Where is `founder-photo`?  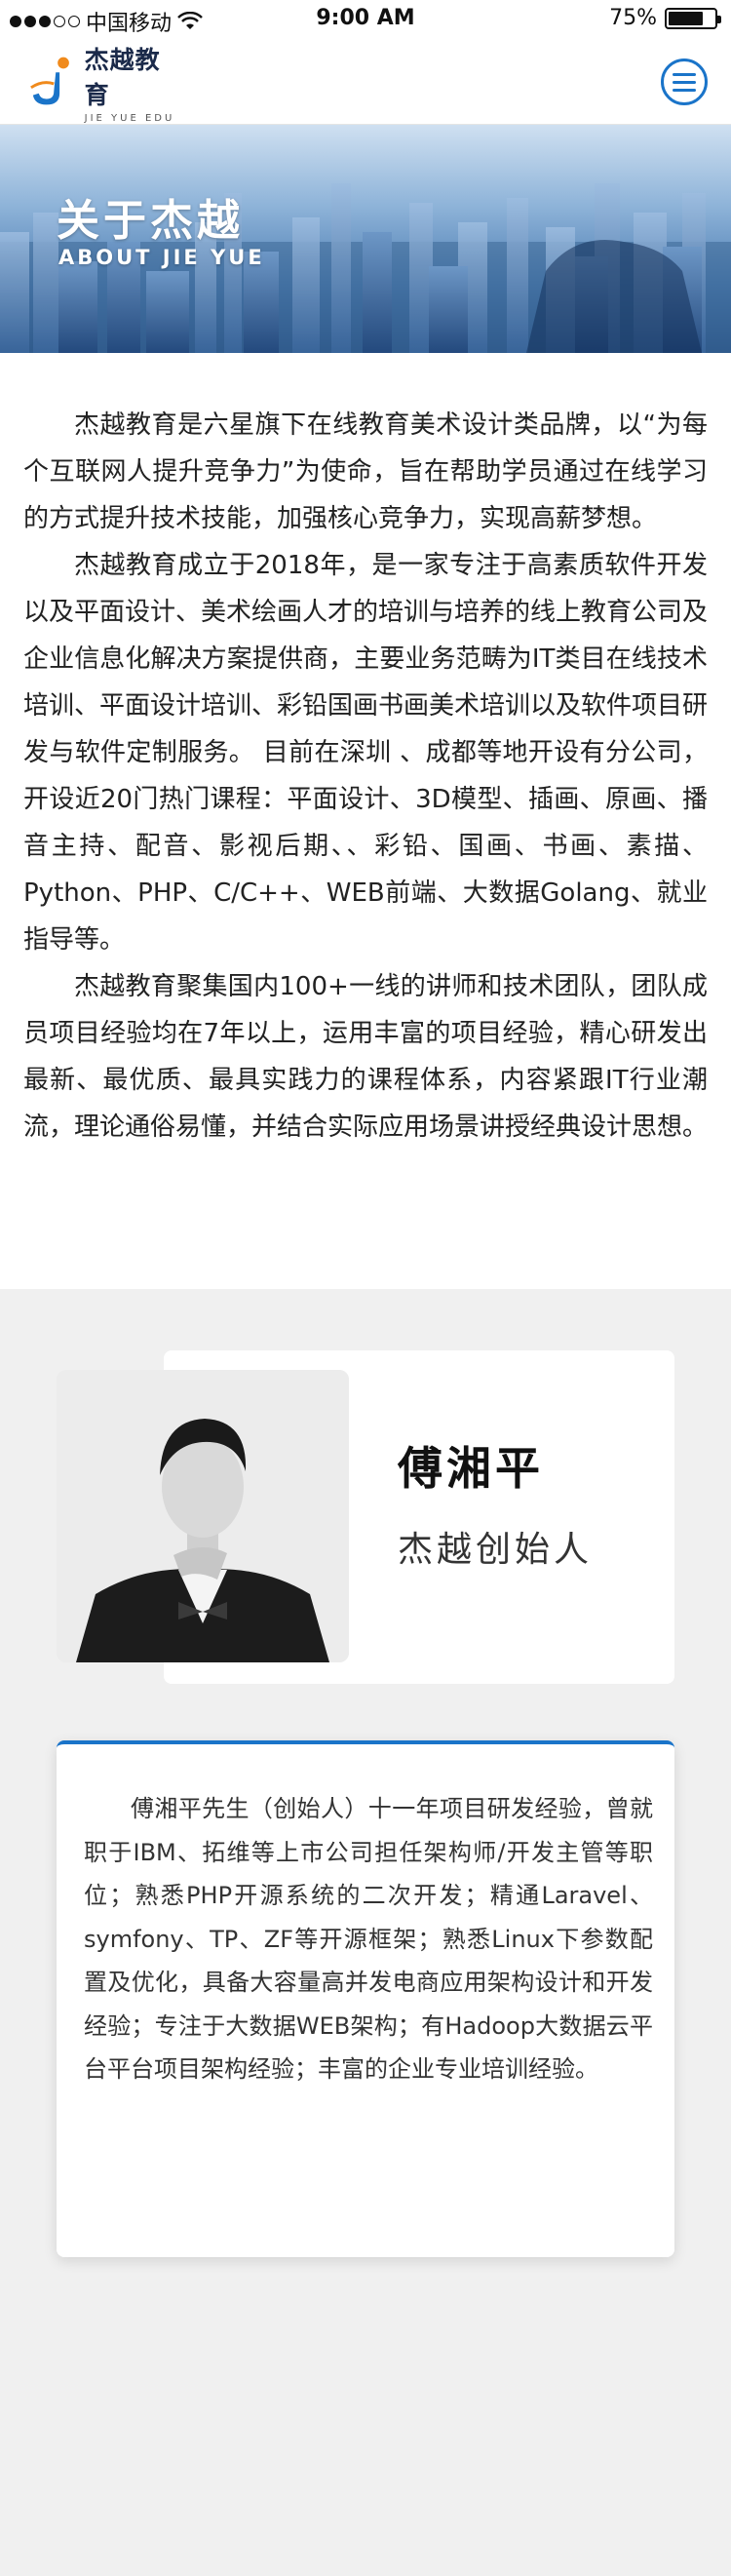
founder-photo is located at coordinates (203, 1516).